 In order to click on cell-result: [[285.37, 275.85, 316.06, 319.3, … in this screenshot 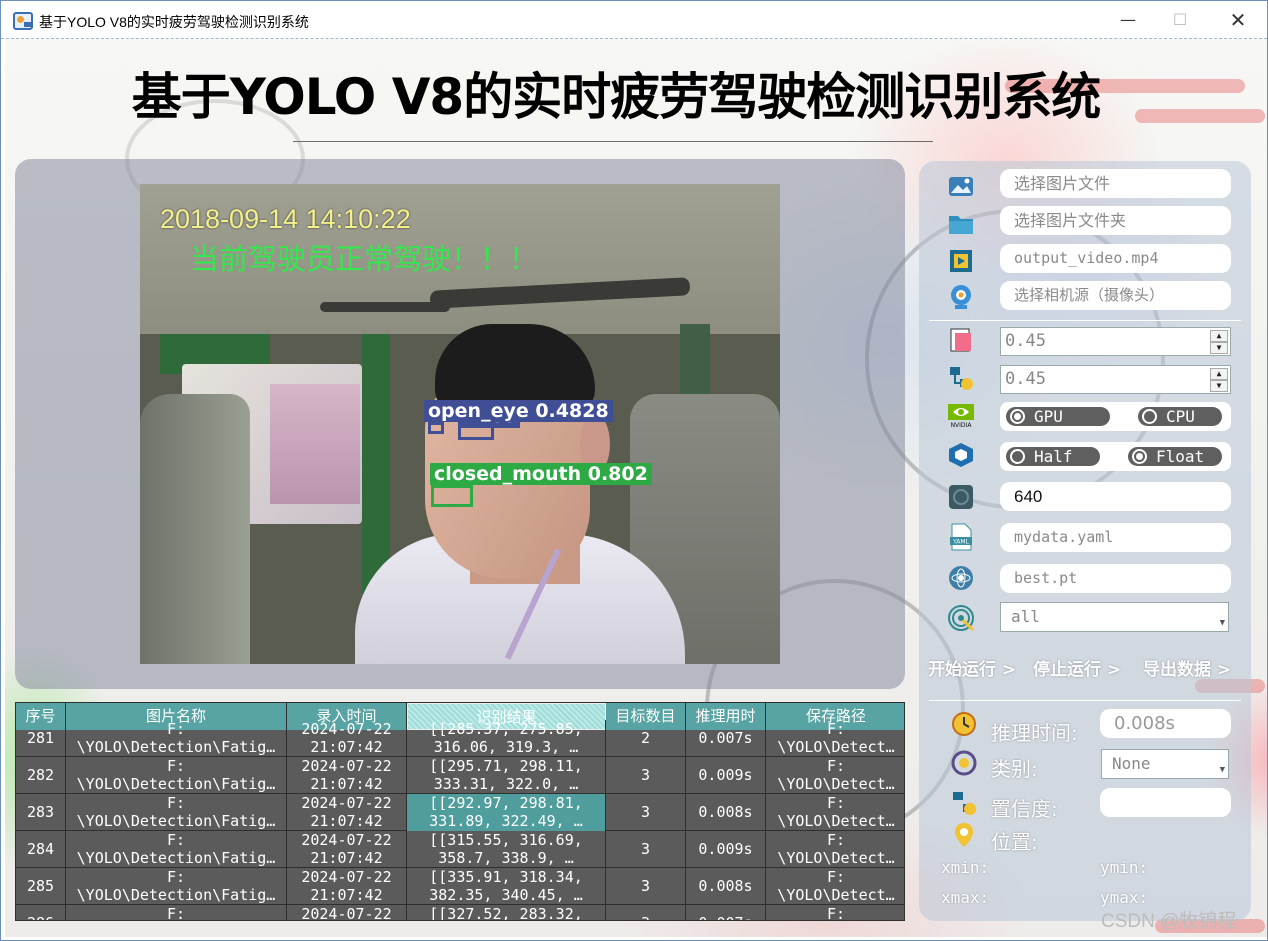, I will do `click(506, 738)`.